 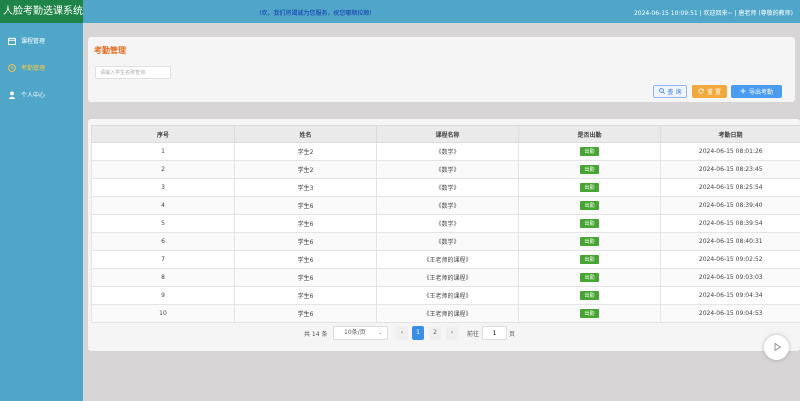 I want to click on table-row: 10 学生6 《王老师的课程》 出勤 2024-06-15 09:04:53, so click(x=445, y=313).